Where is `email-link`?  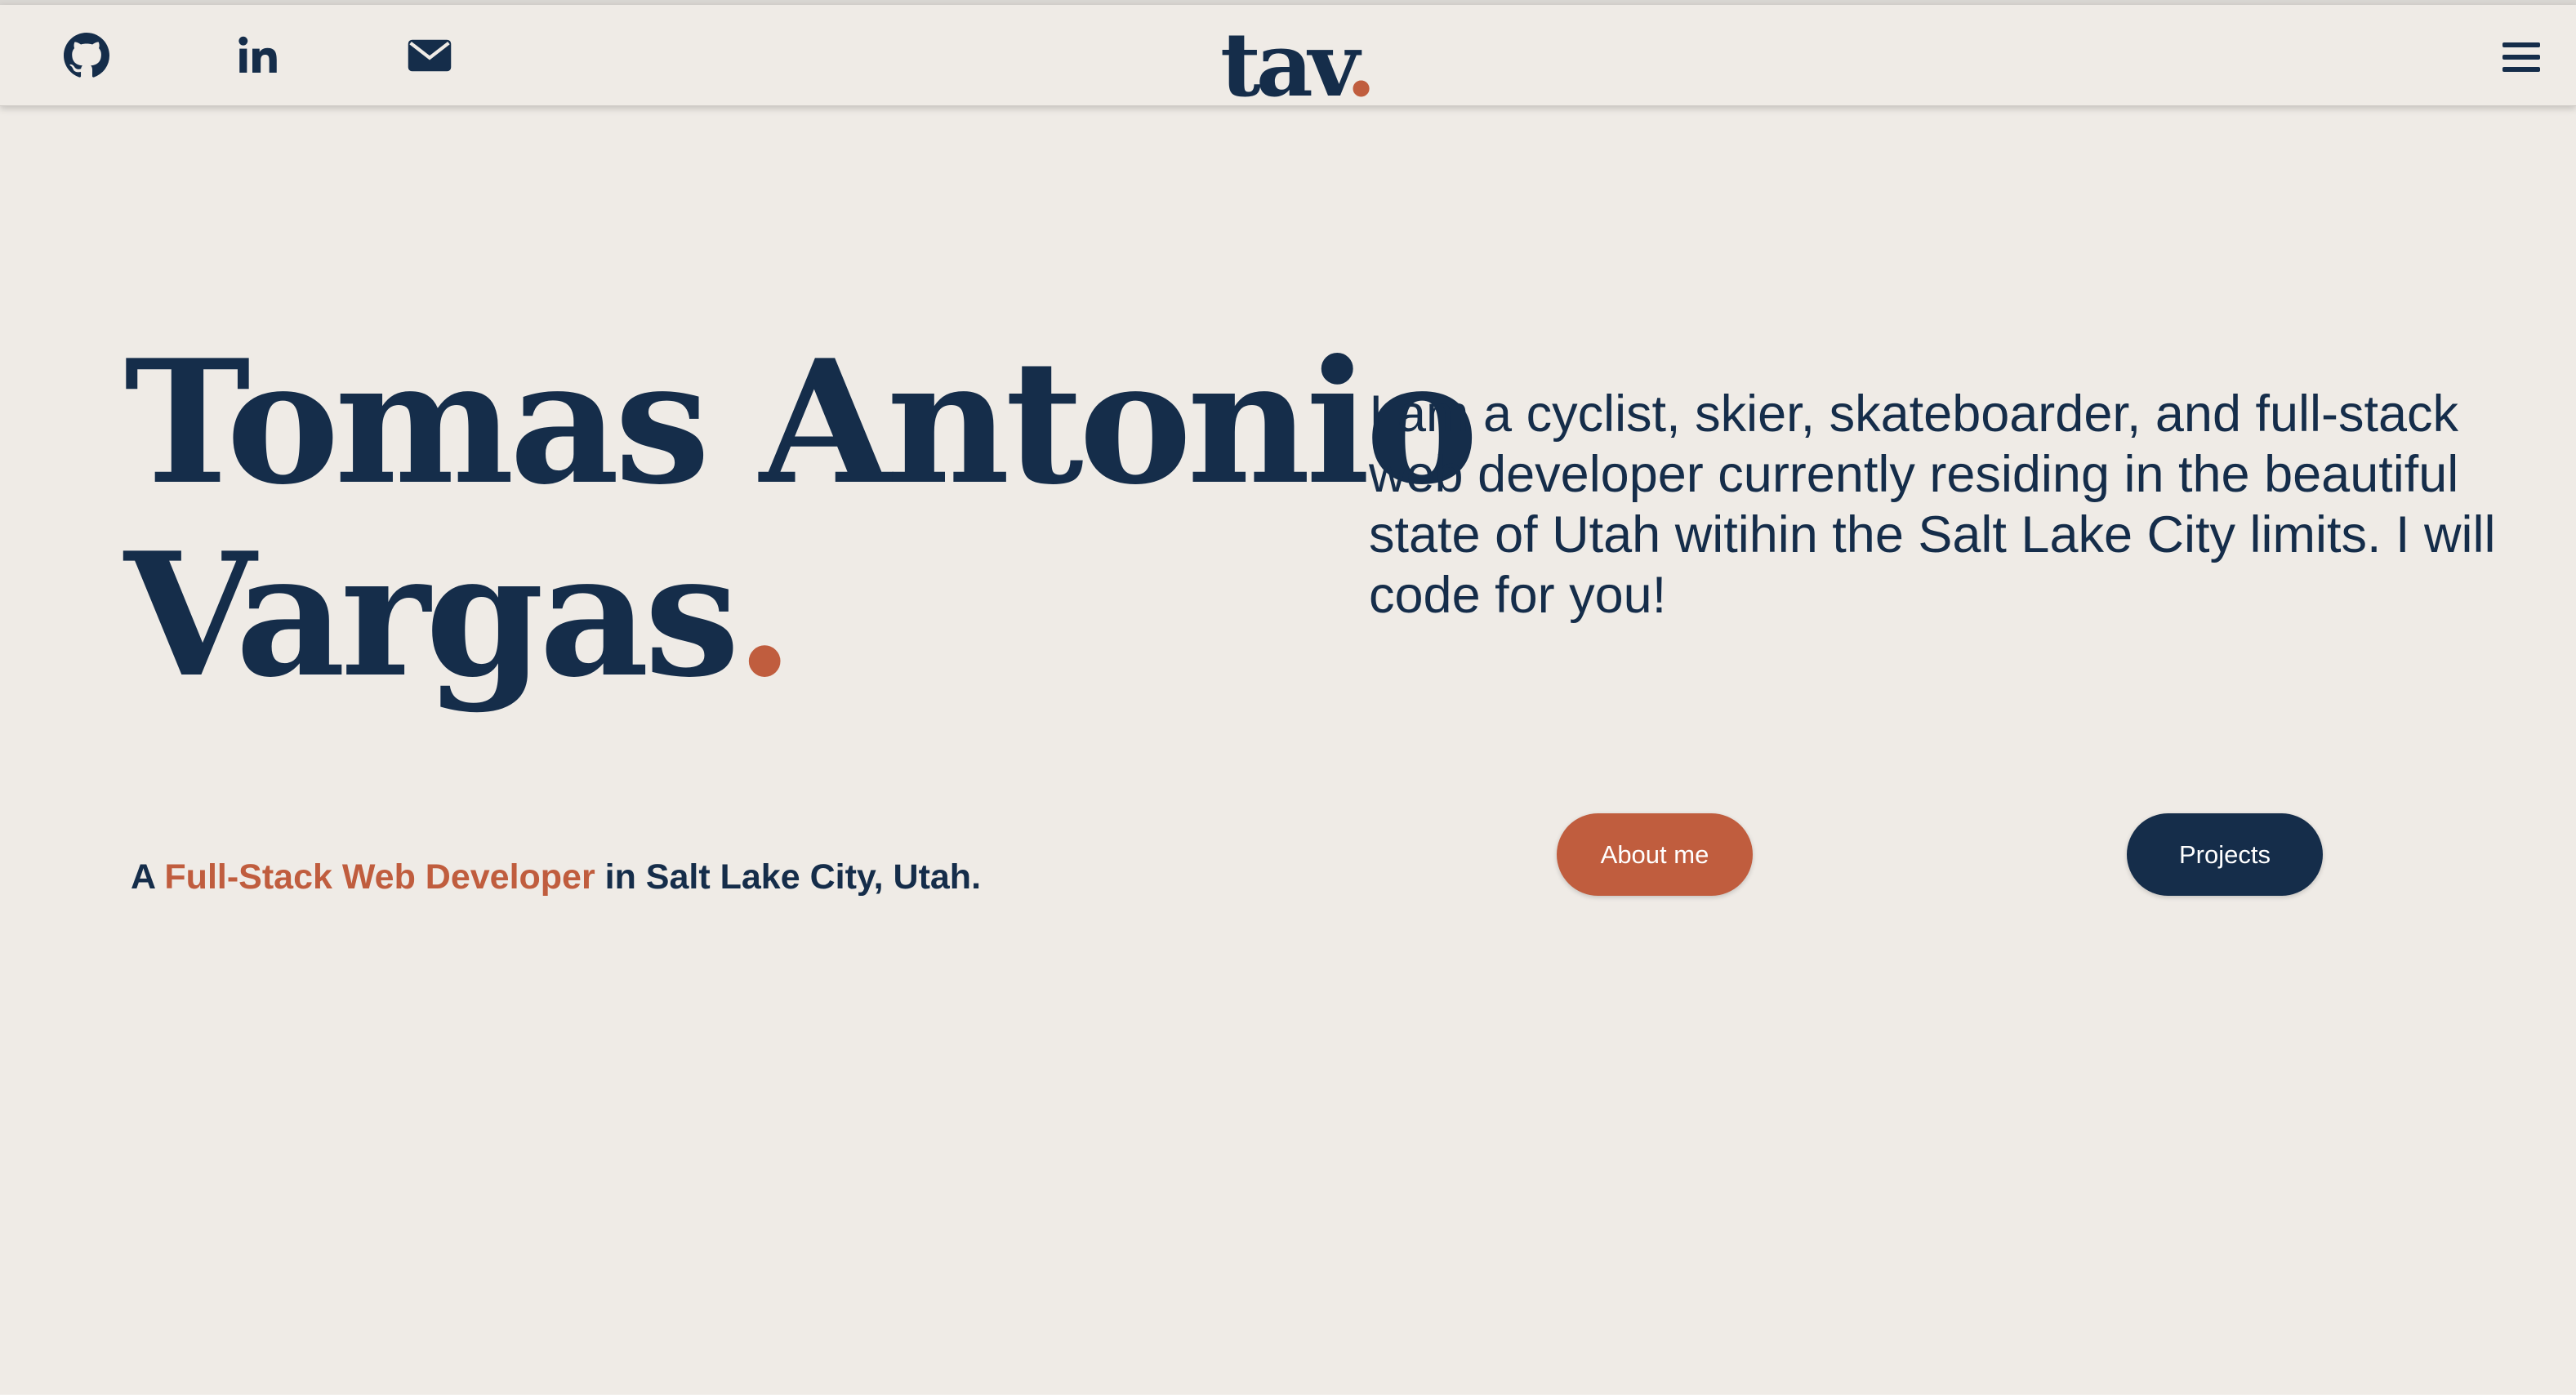 email-link is located at coordinates (429, 55).